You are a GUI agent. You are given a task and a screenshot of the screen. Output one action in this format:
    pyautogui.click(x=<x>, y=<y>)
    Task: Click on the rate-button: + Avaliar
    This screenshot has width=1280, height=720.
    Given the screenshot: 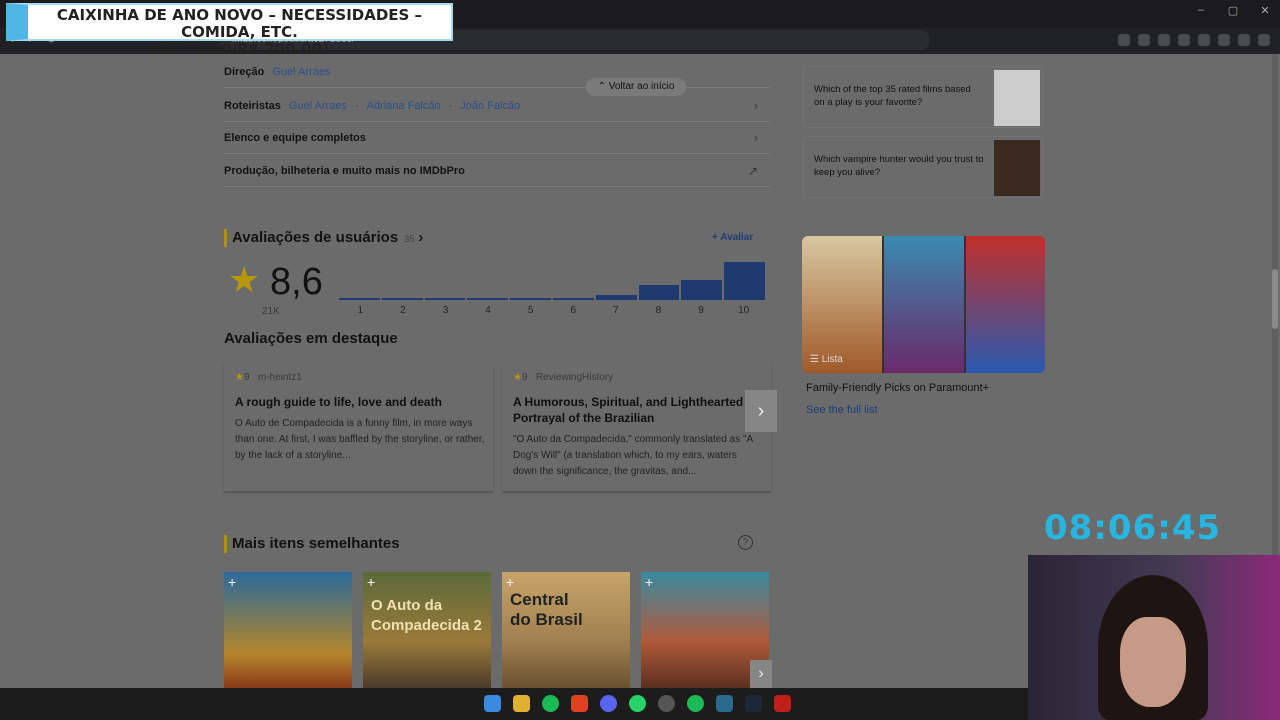 What is the action you would take?
    pyautogui.click(x=732, y=237)
    